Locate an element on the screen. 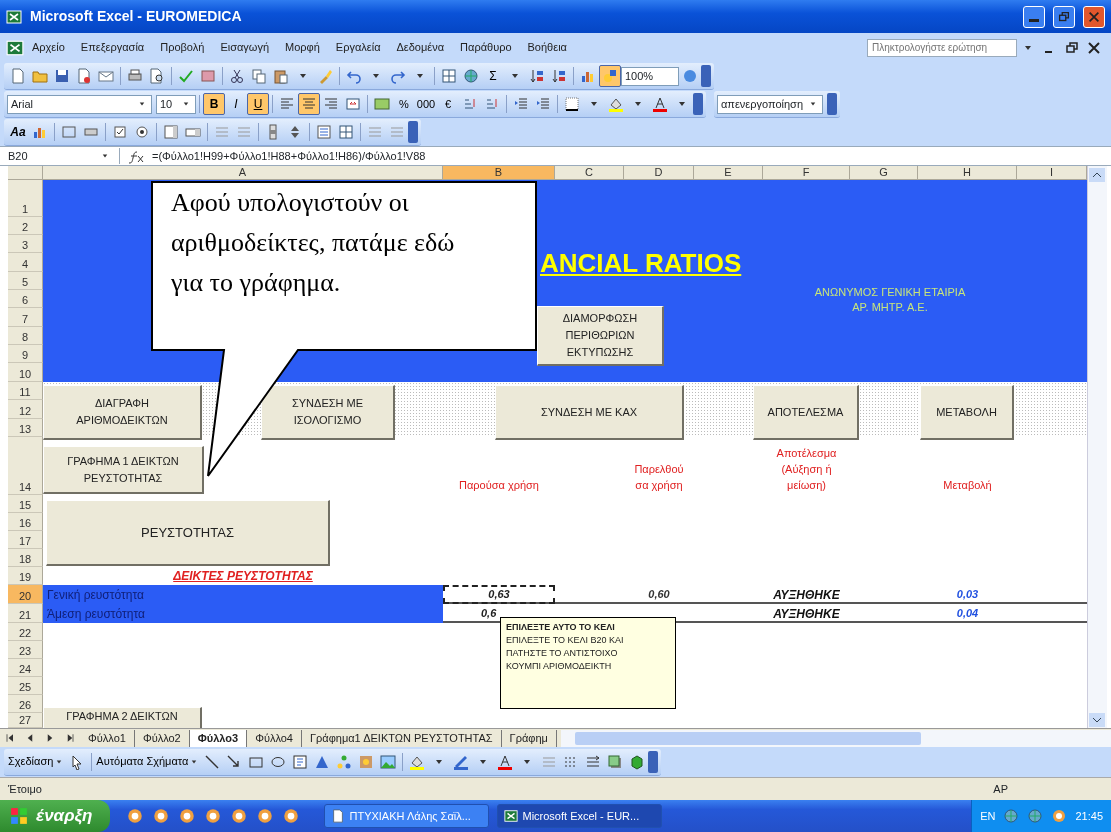  number-format-button: % is located at coordinates (404, 104).